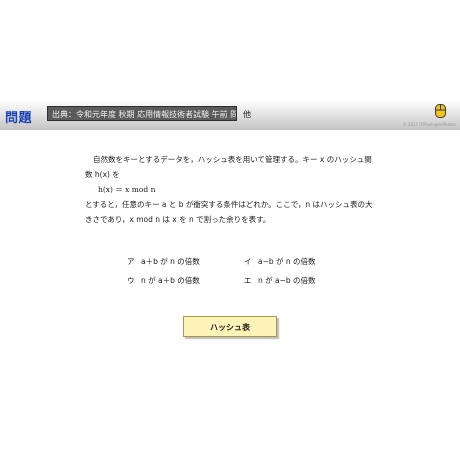 The image size is (460, 460). I want to click on choice-u: ウ n が a＋b の倍数, so click(163, 280).